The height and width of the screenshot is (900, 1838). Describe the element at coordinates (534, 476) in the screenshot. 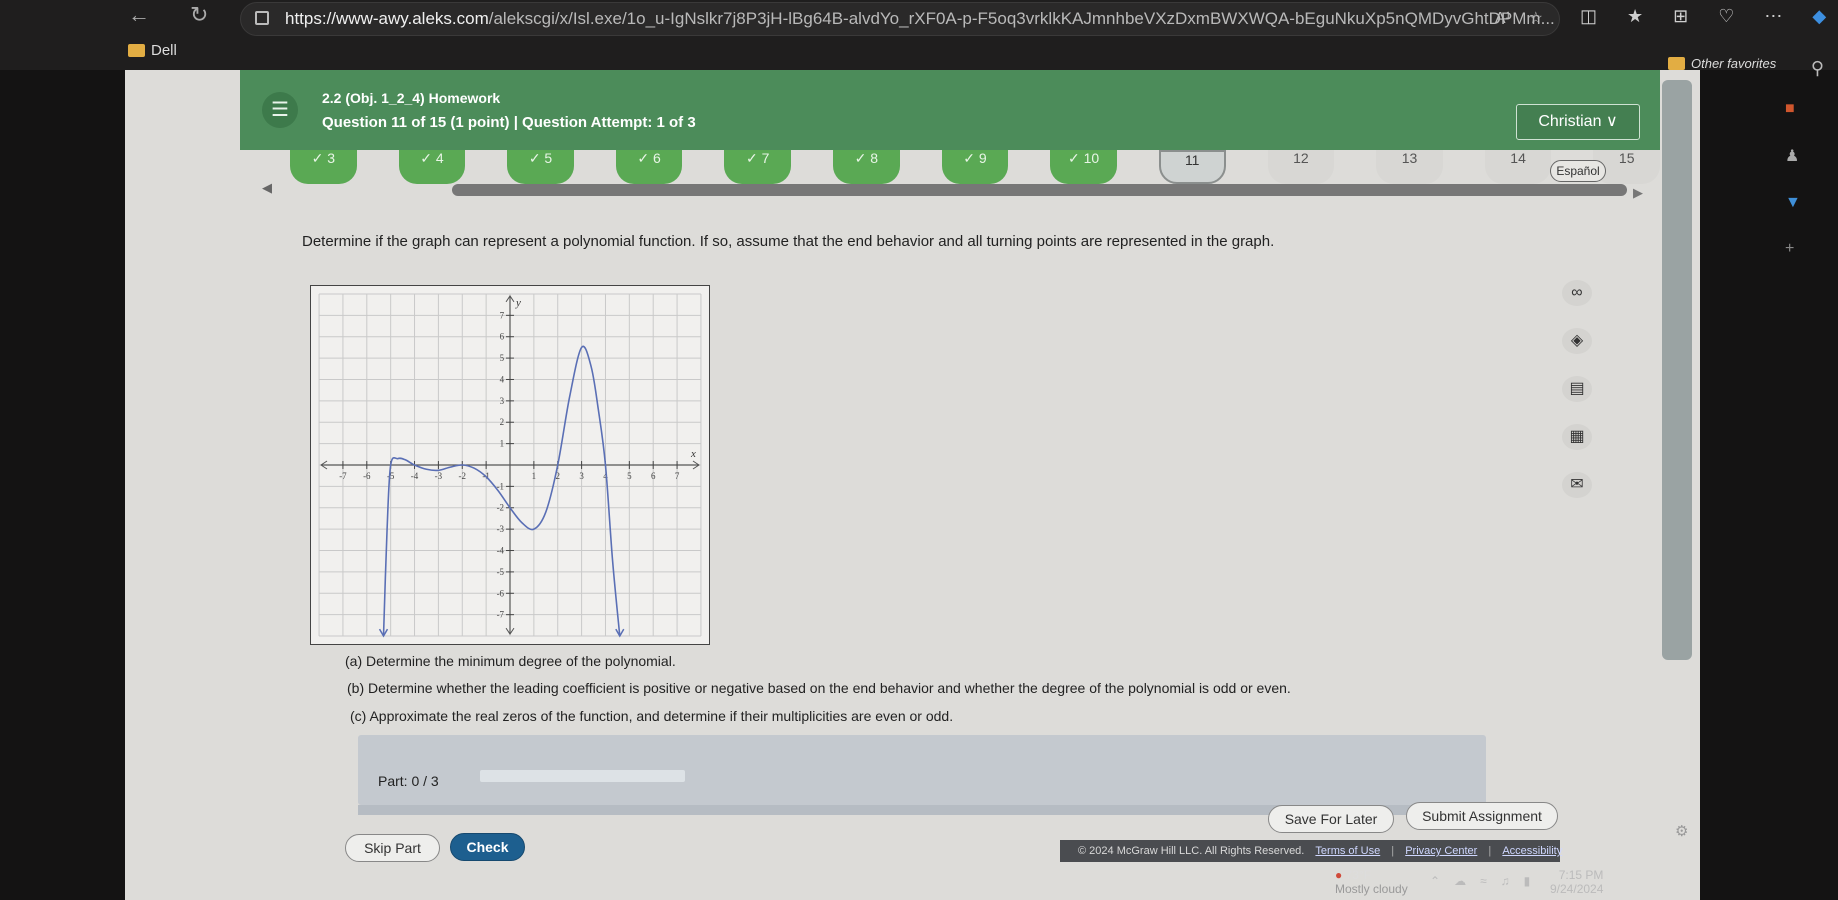

I see `x-tick-label: 1` at that location.